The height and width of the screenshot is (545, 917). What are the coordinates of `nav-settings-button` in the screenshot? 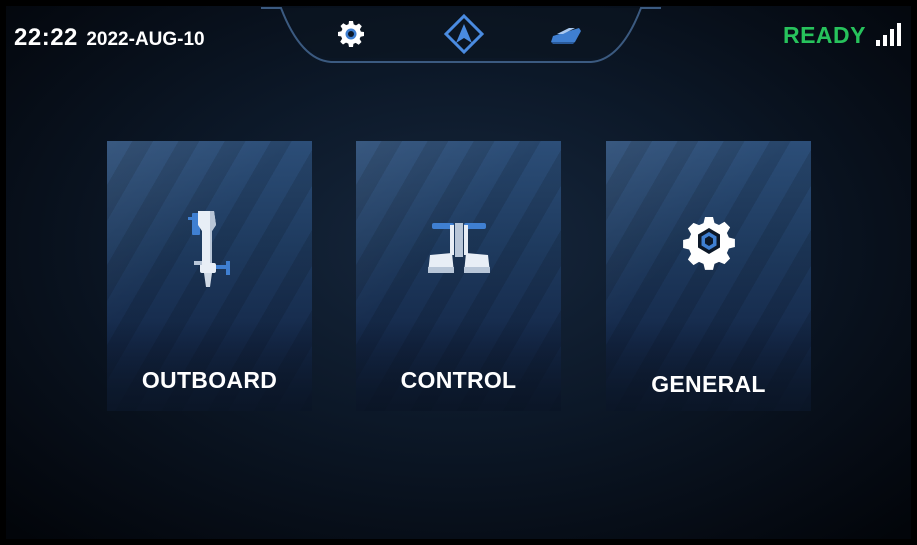 It's located at (351, 34).